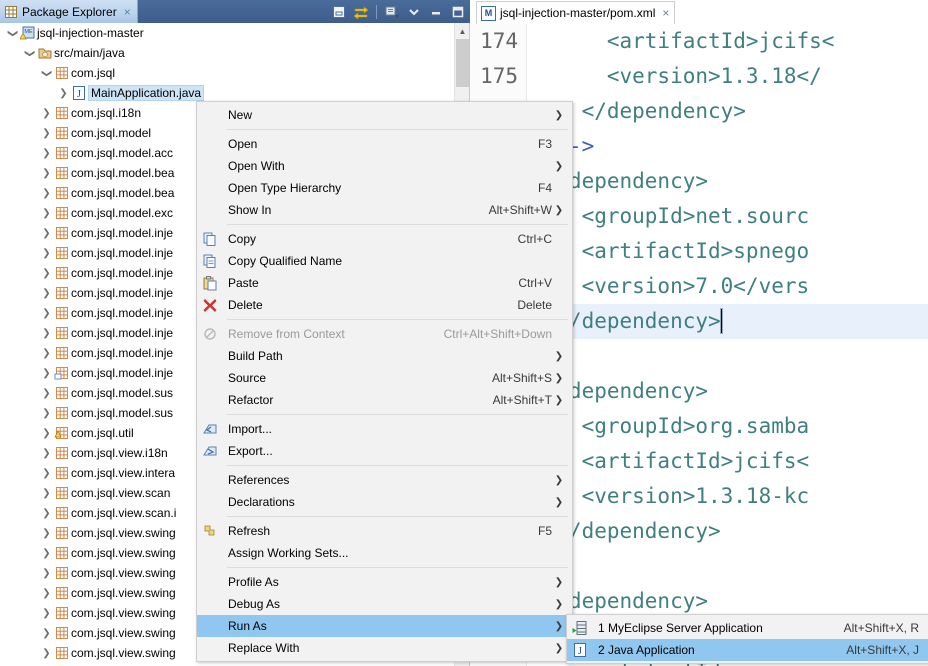  I want to click on code-line: <artifactId>spnego, so click(727, 251).